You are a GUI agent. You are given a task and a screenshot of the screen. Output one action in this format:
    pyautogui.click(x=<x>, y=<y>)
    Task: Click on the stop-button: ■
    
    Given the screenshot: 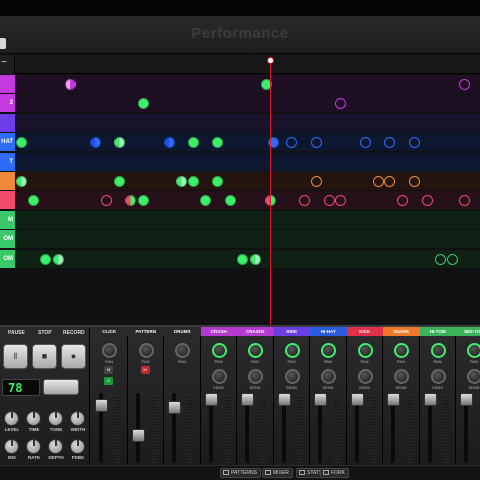 What is the action you would take?
    pyautogui.click(x=44, y=356)
    